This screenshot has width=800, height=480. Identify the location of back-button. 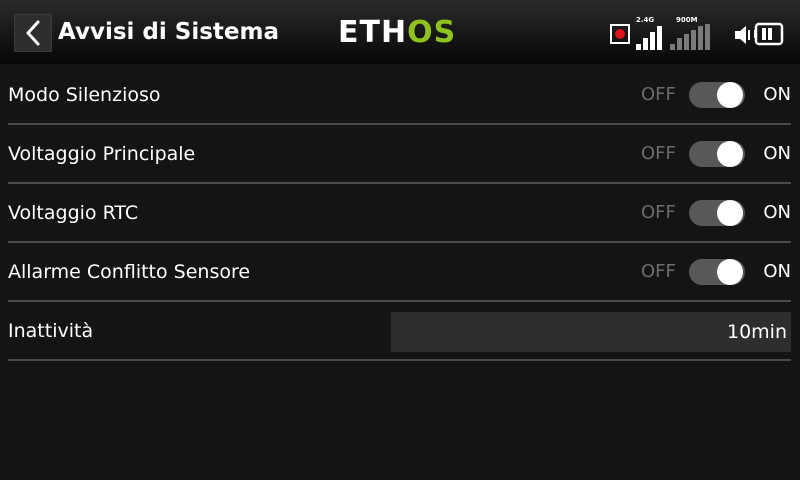
(33, 33).